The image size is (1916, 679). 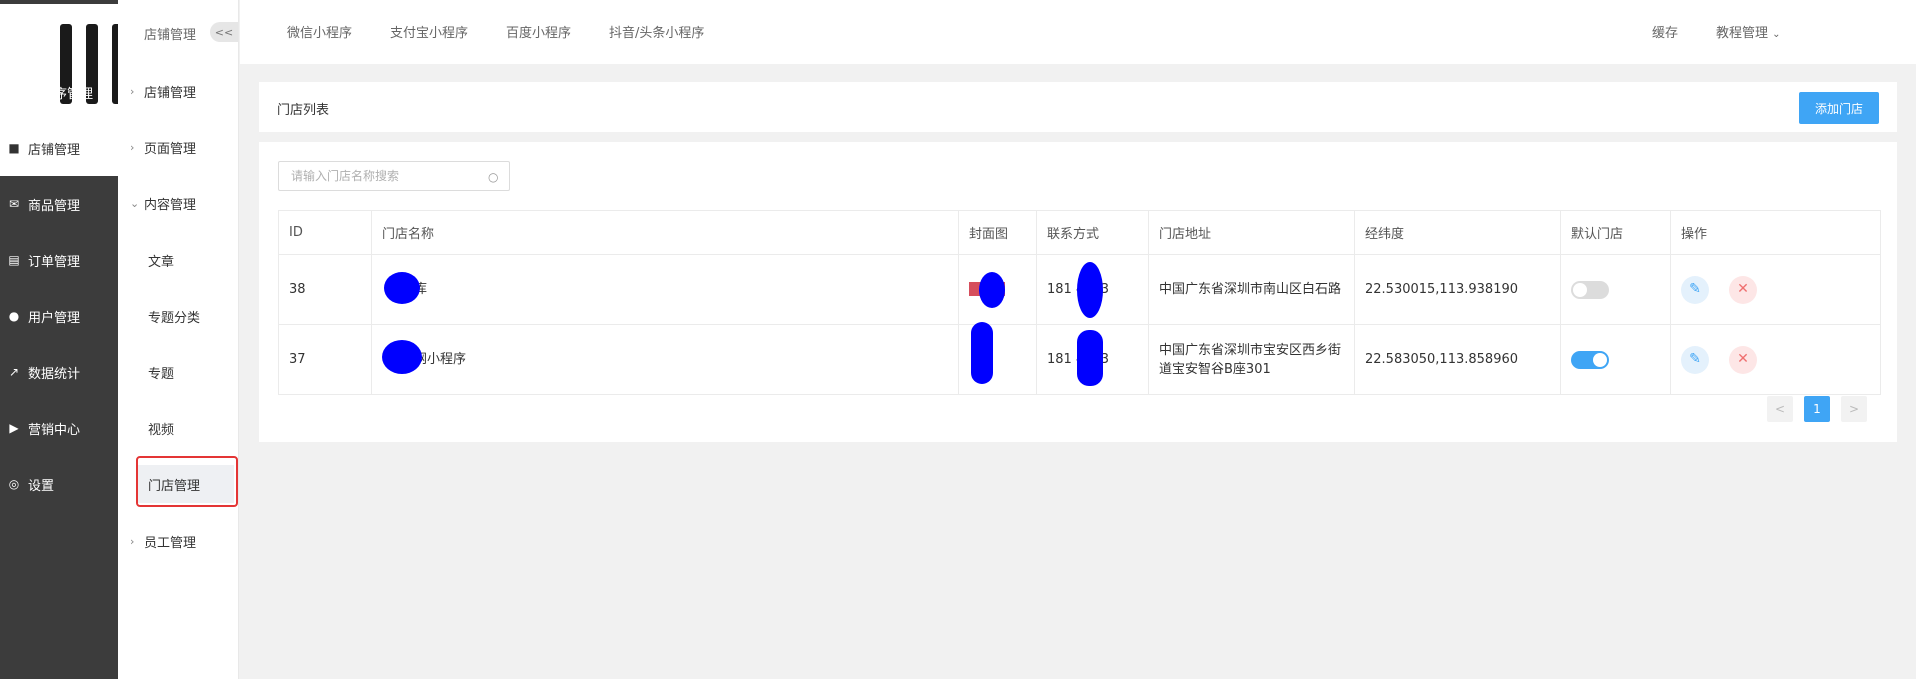 I want to click on col-name: 门店名称, so click(x=665, y=232).